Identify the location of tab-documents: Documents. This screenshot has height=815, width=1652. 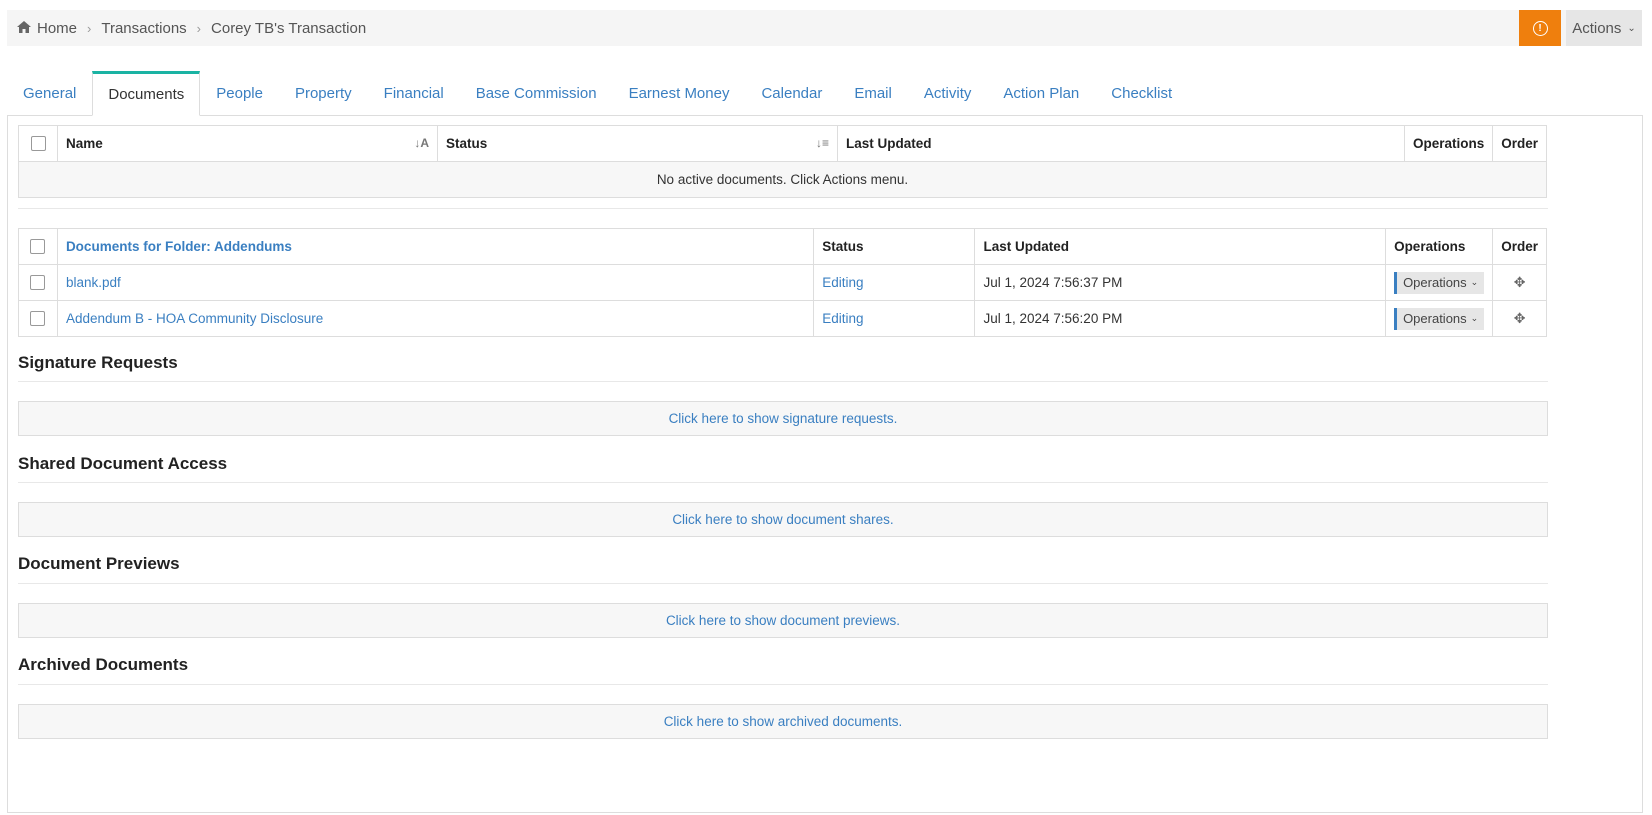
(146, 93).